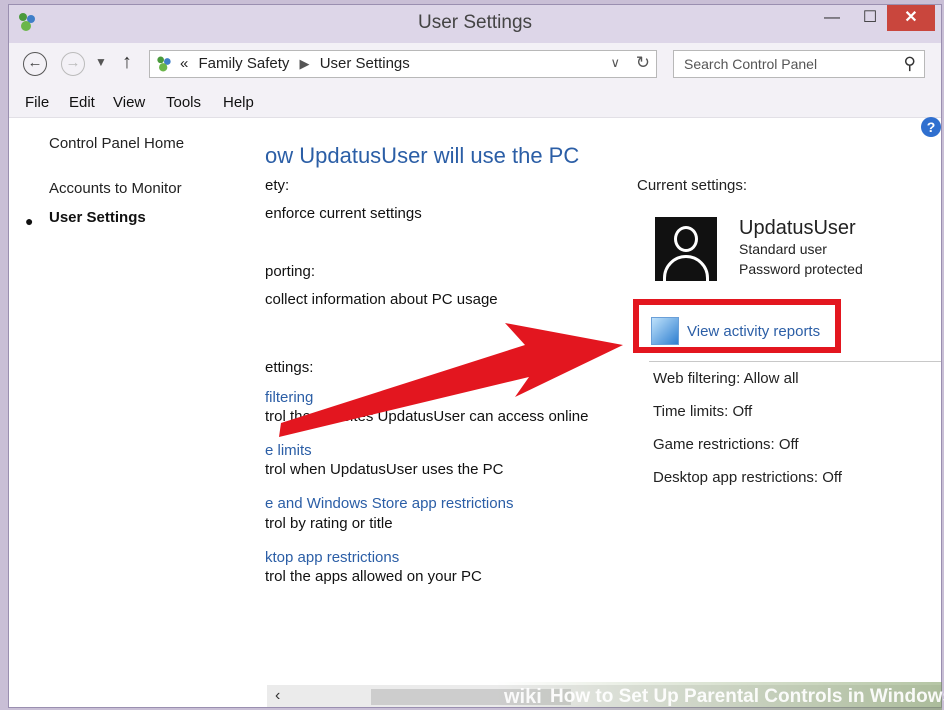  Describe the element at coordinates (451, 380) in the screenshot. I see `red-arrow-icon` at that location.